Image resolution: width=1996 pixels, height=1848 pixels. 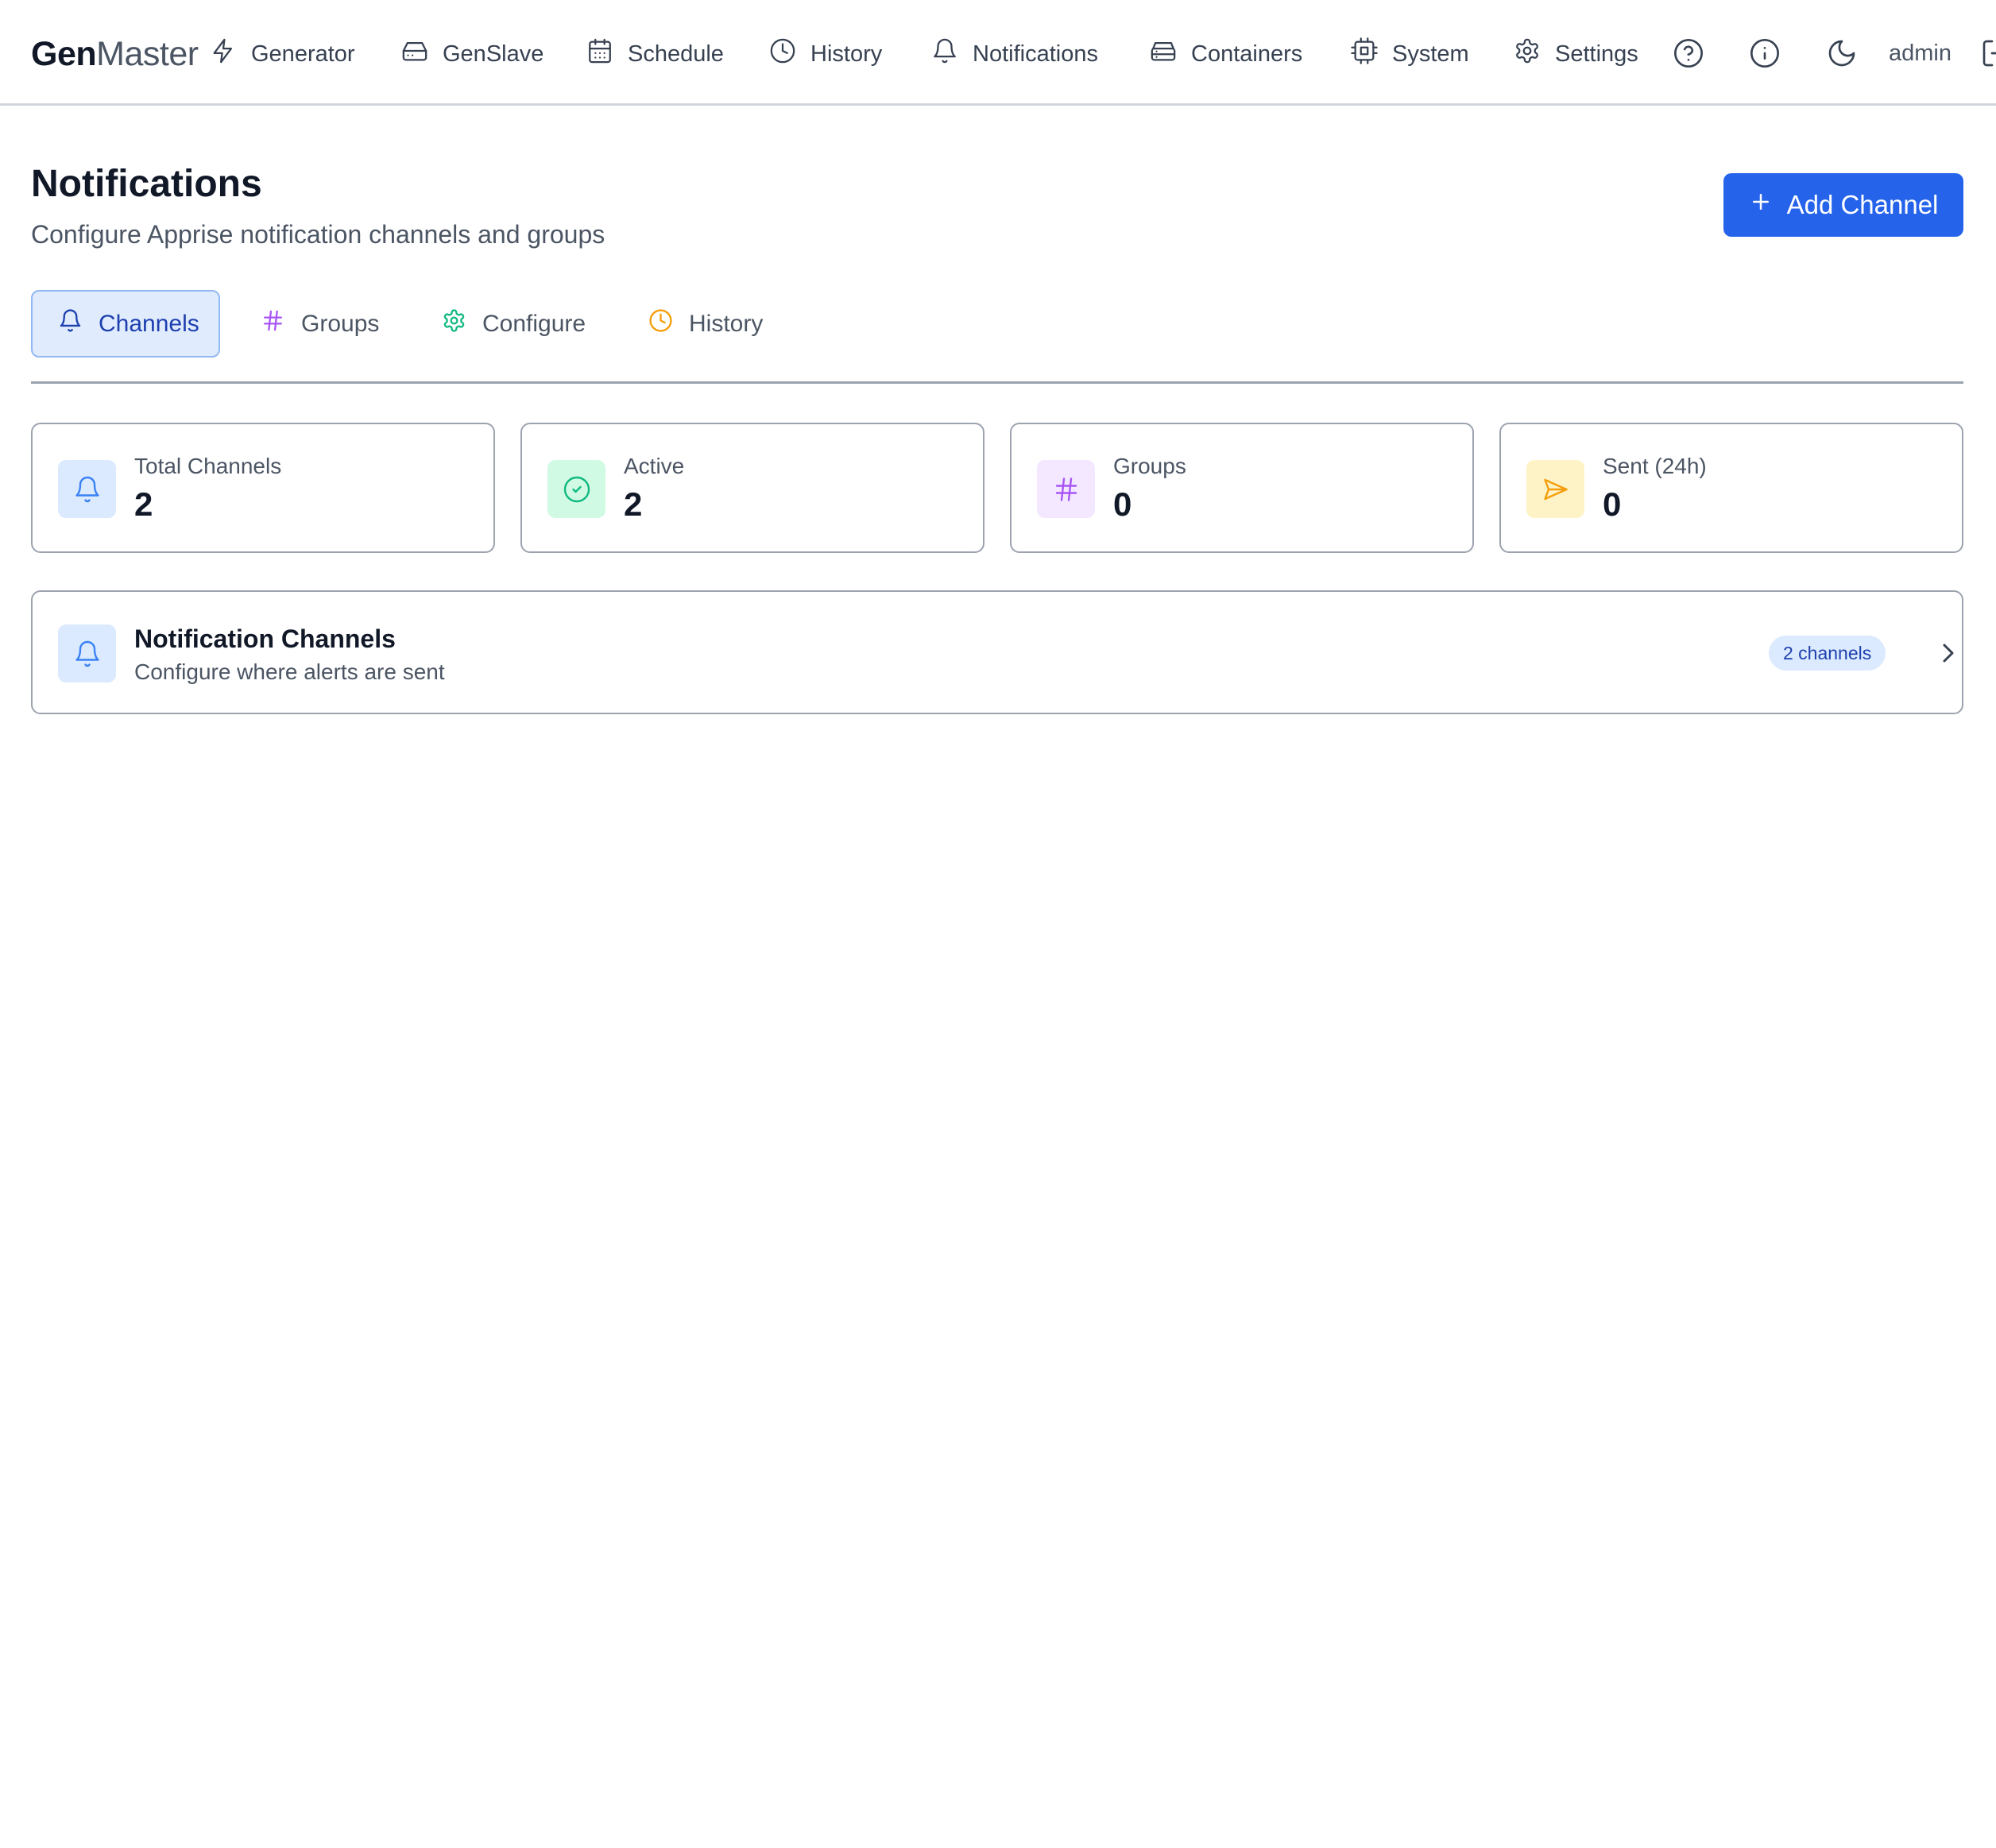 I want to click on user-menu: admin, so click(x=1920, y=53).